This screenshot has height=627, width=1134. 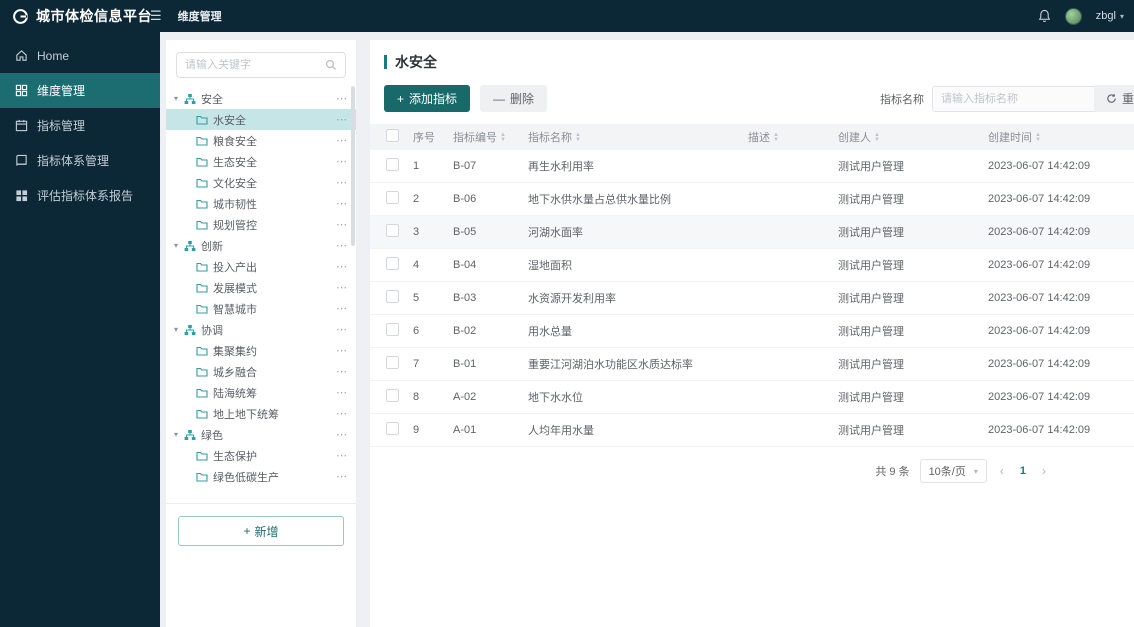 I want to click on col-header-created: 创建时间 ▲ ▼, so click(x=1061, y=137).